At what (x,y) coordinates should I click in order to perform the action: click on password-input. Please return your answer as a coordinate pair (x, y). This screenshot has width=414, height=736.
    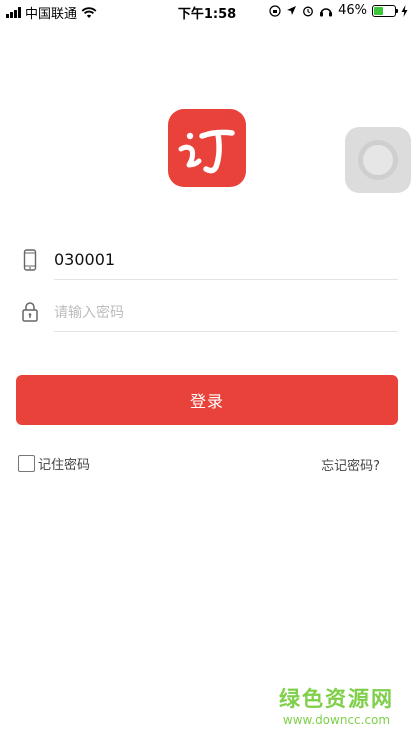
    Looking at the image, I should click on (226, 312).